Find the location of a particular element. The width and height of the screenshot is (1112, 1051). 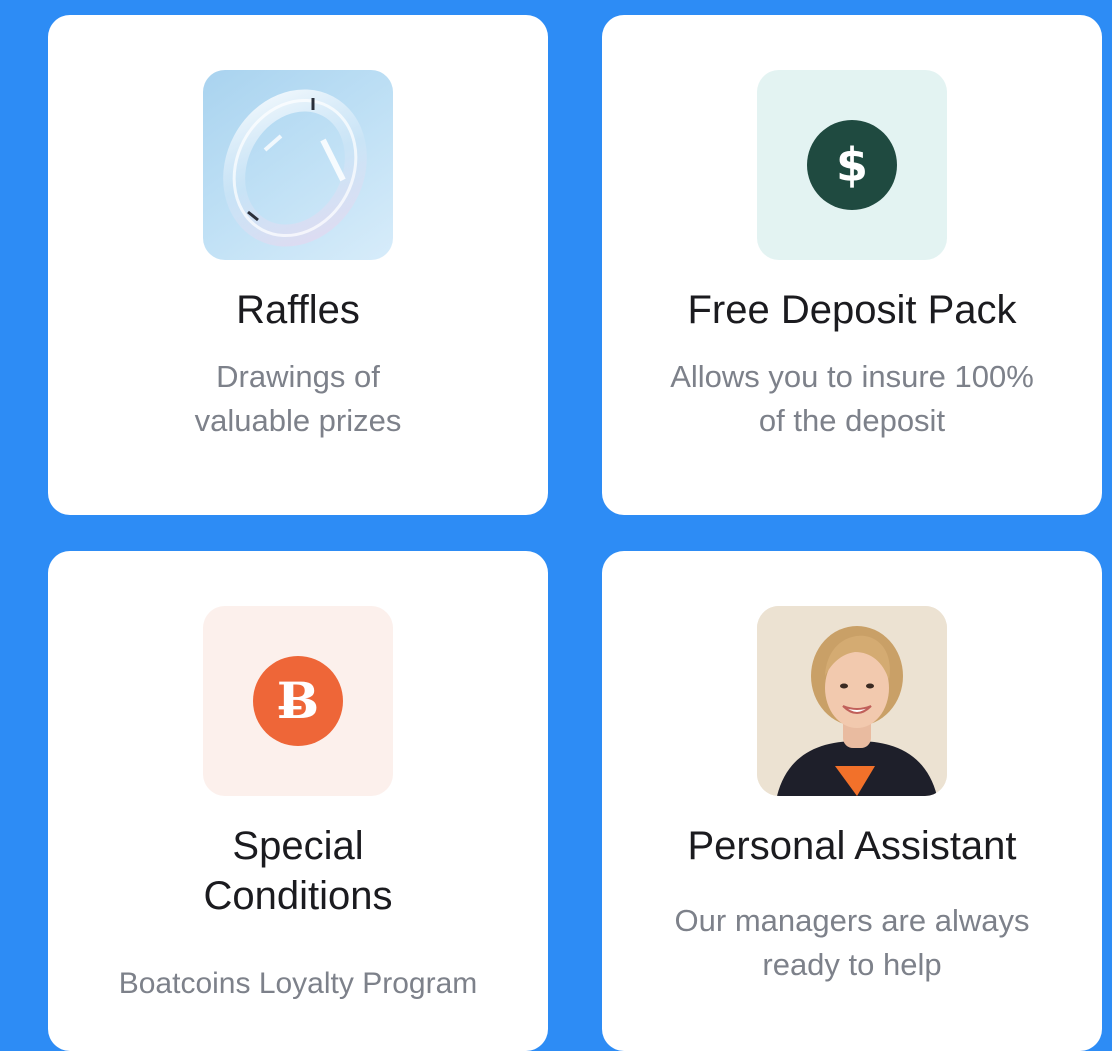

deposit-icon-tile: $ is located at coordinates (852, 165).